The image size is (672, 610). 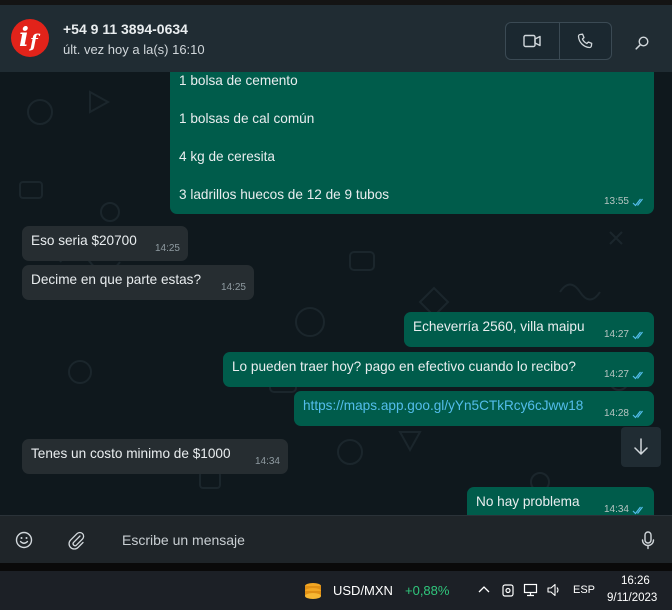 What do you see at coordinates (528, 501) in the screenshot?
I see `message-text: No hay problema` at bounding box center [528, 501].